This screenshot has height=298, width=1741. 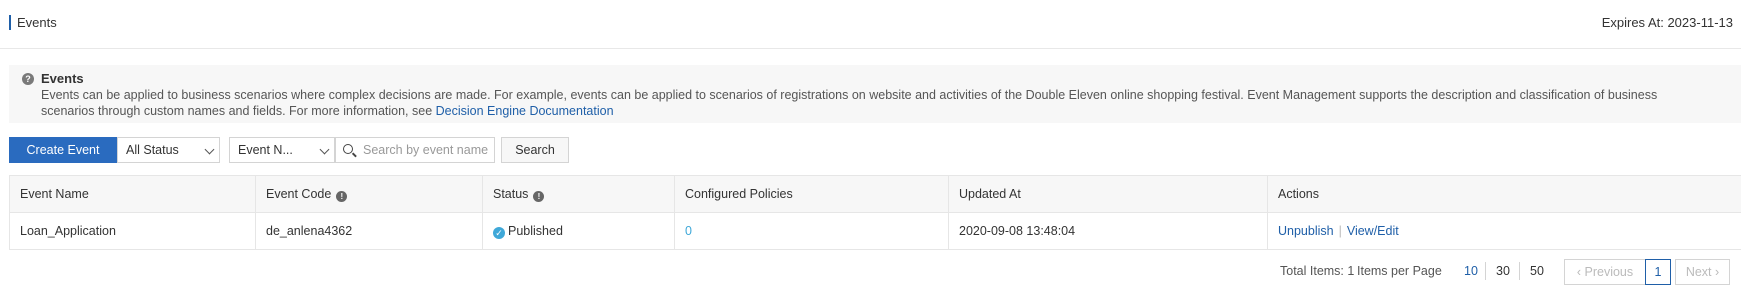 What do you see at coordinates (1108, 194) in the screenshot?
I see `column-header-updated-at: Updated At` at bounding box center [1108, 194].